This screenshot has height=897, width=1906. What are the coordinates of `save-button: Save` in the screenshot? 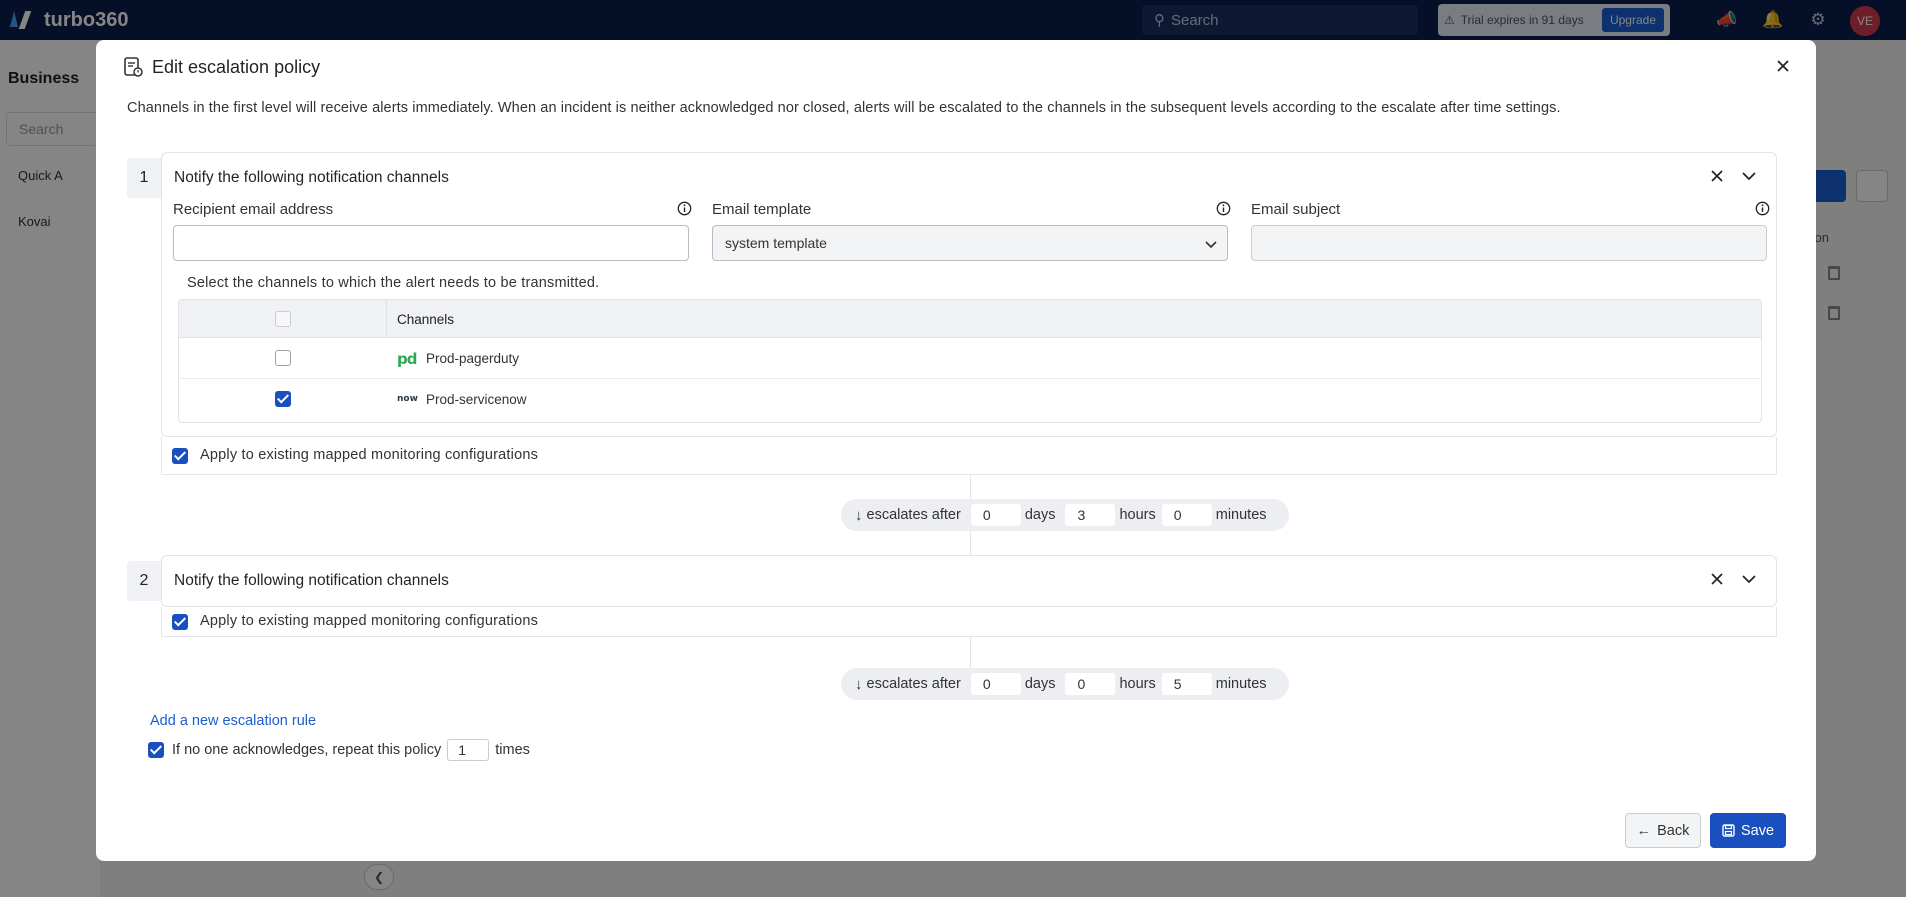 It's located at (1748, 830).